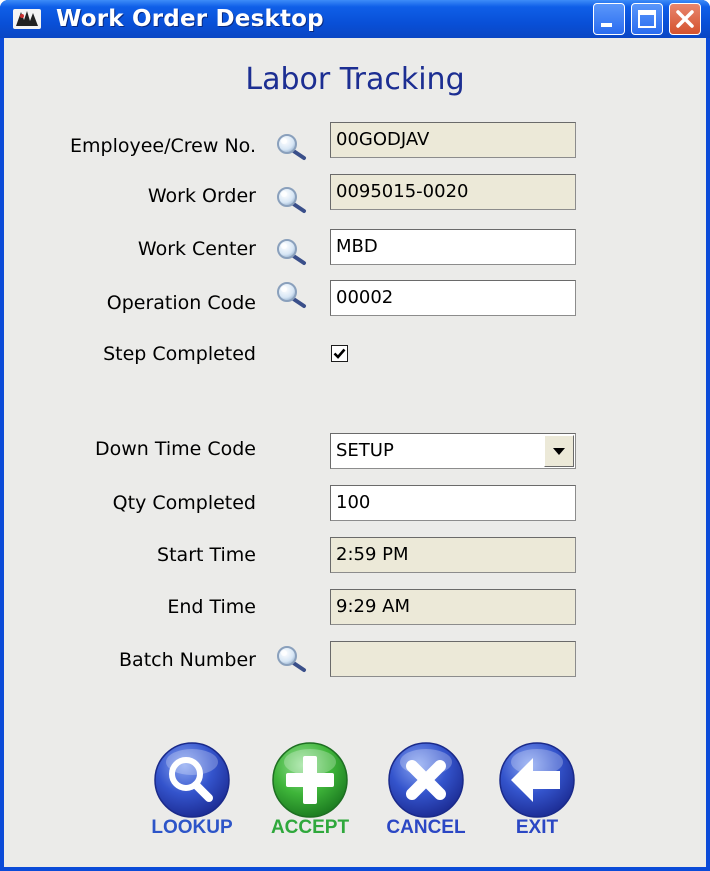  I want to click on employee-label: Employee/Crew No., so click(163, 146).